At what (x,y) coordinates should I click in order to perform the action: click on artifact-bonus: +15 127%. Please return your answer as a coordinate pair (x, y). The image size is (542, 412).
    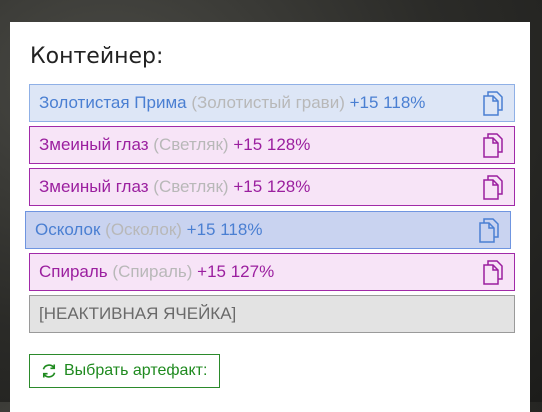
    Looking at the image, I should click on (236, 271).